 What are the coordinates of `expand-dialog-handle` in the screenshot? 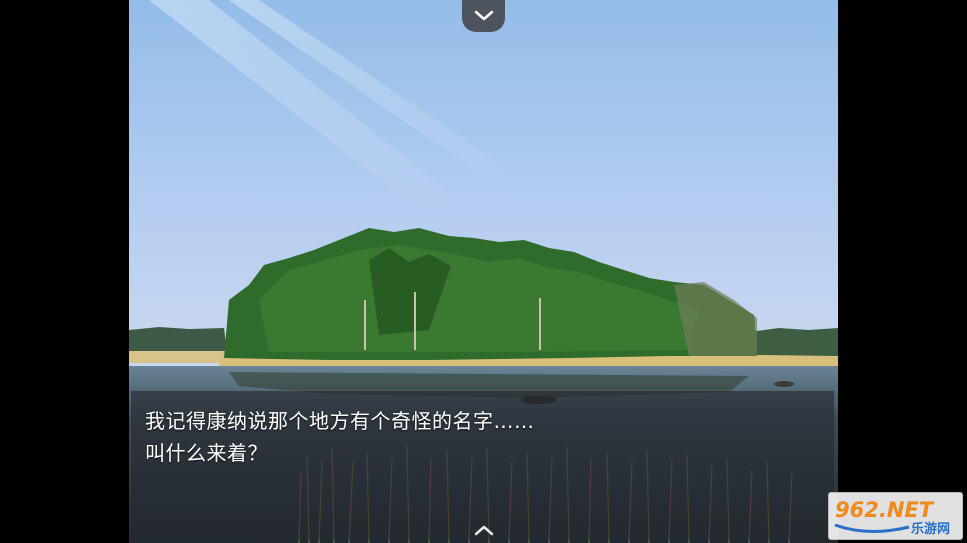 It's located at (483, 530).